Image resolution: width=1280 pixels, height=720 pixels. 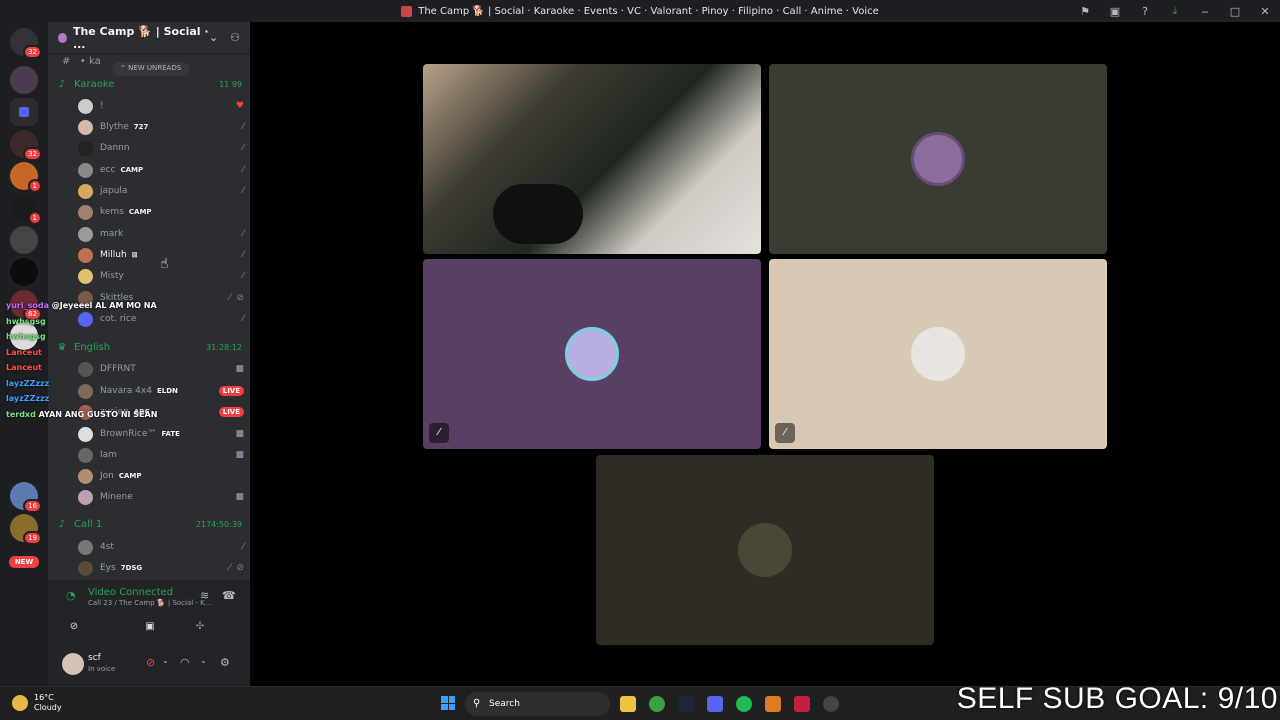 I want to click on folder-icon, so click(x=24, y=112).